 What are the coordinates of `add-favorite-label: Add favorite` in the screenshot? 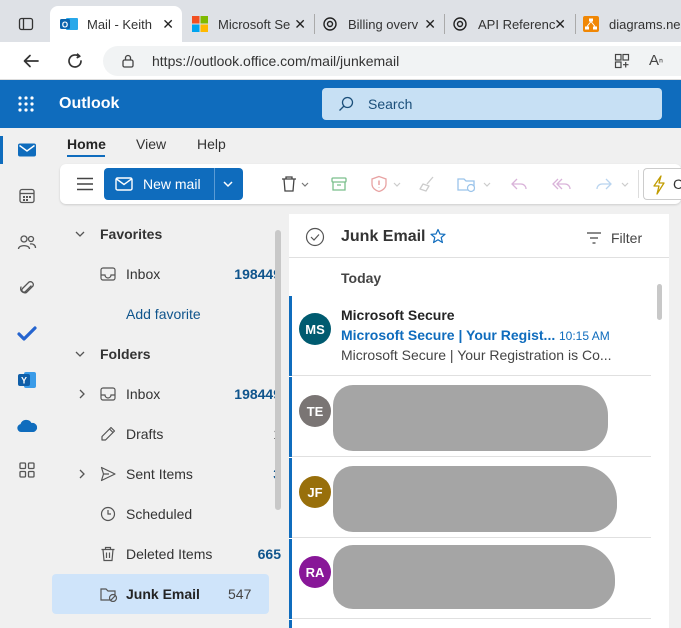 It's located at (163, 314).